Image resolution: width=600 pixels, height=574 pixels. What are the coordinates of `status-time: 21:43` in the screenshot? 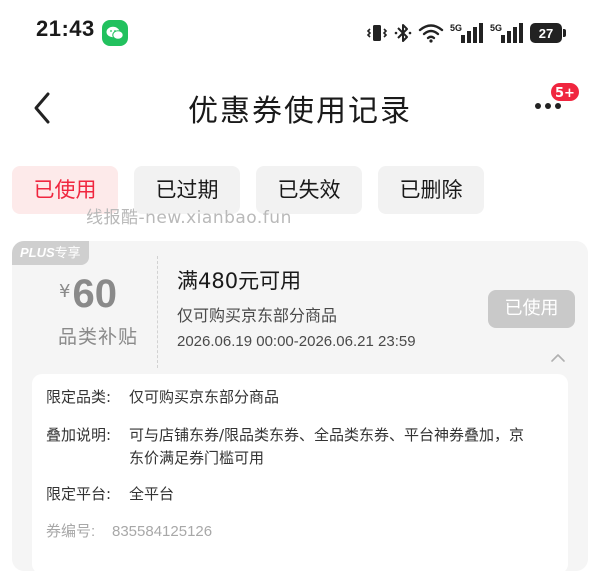 It's located at (65, 28).